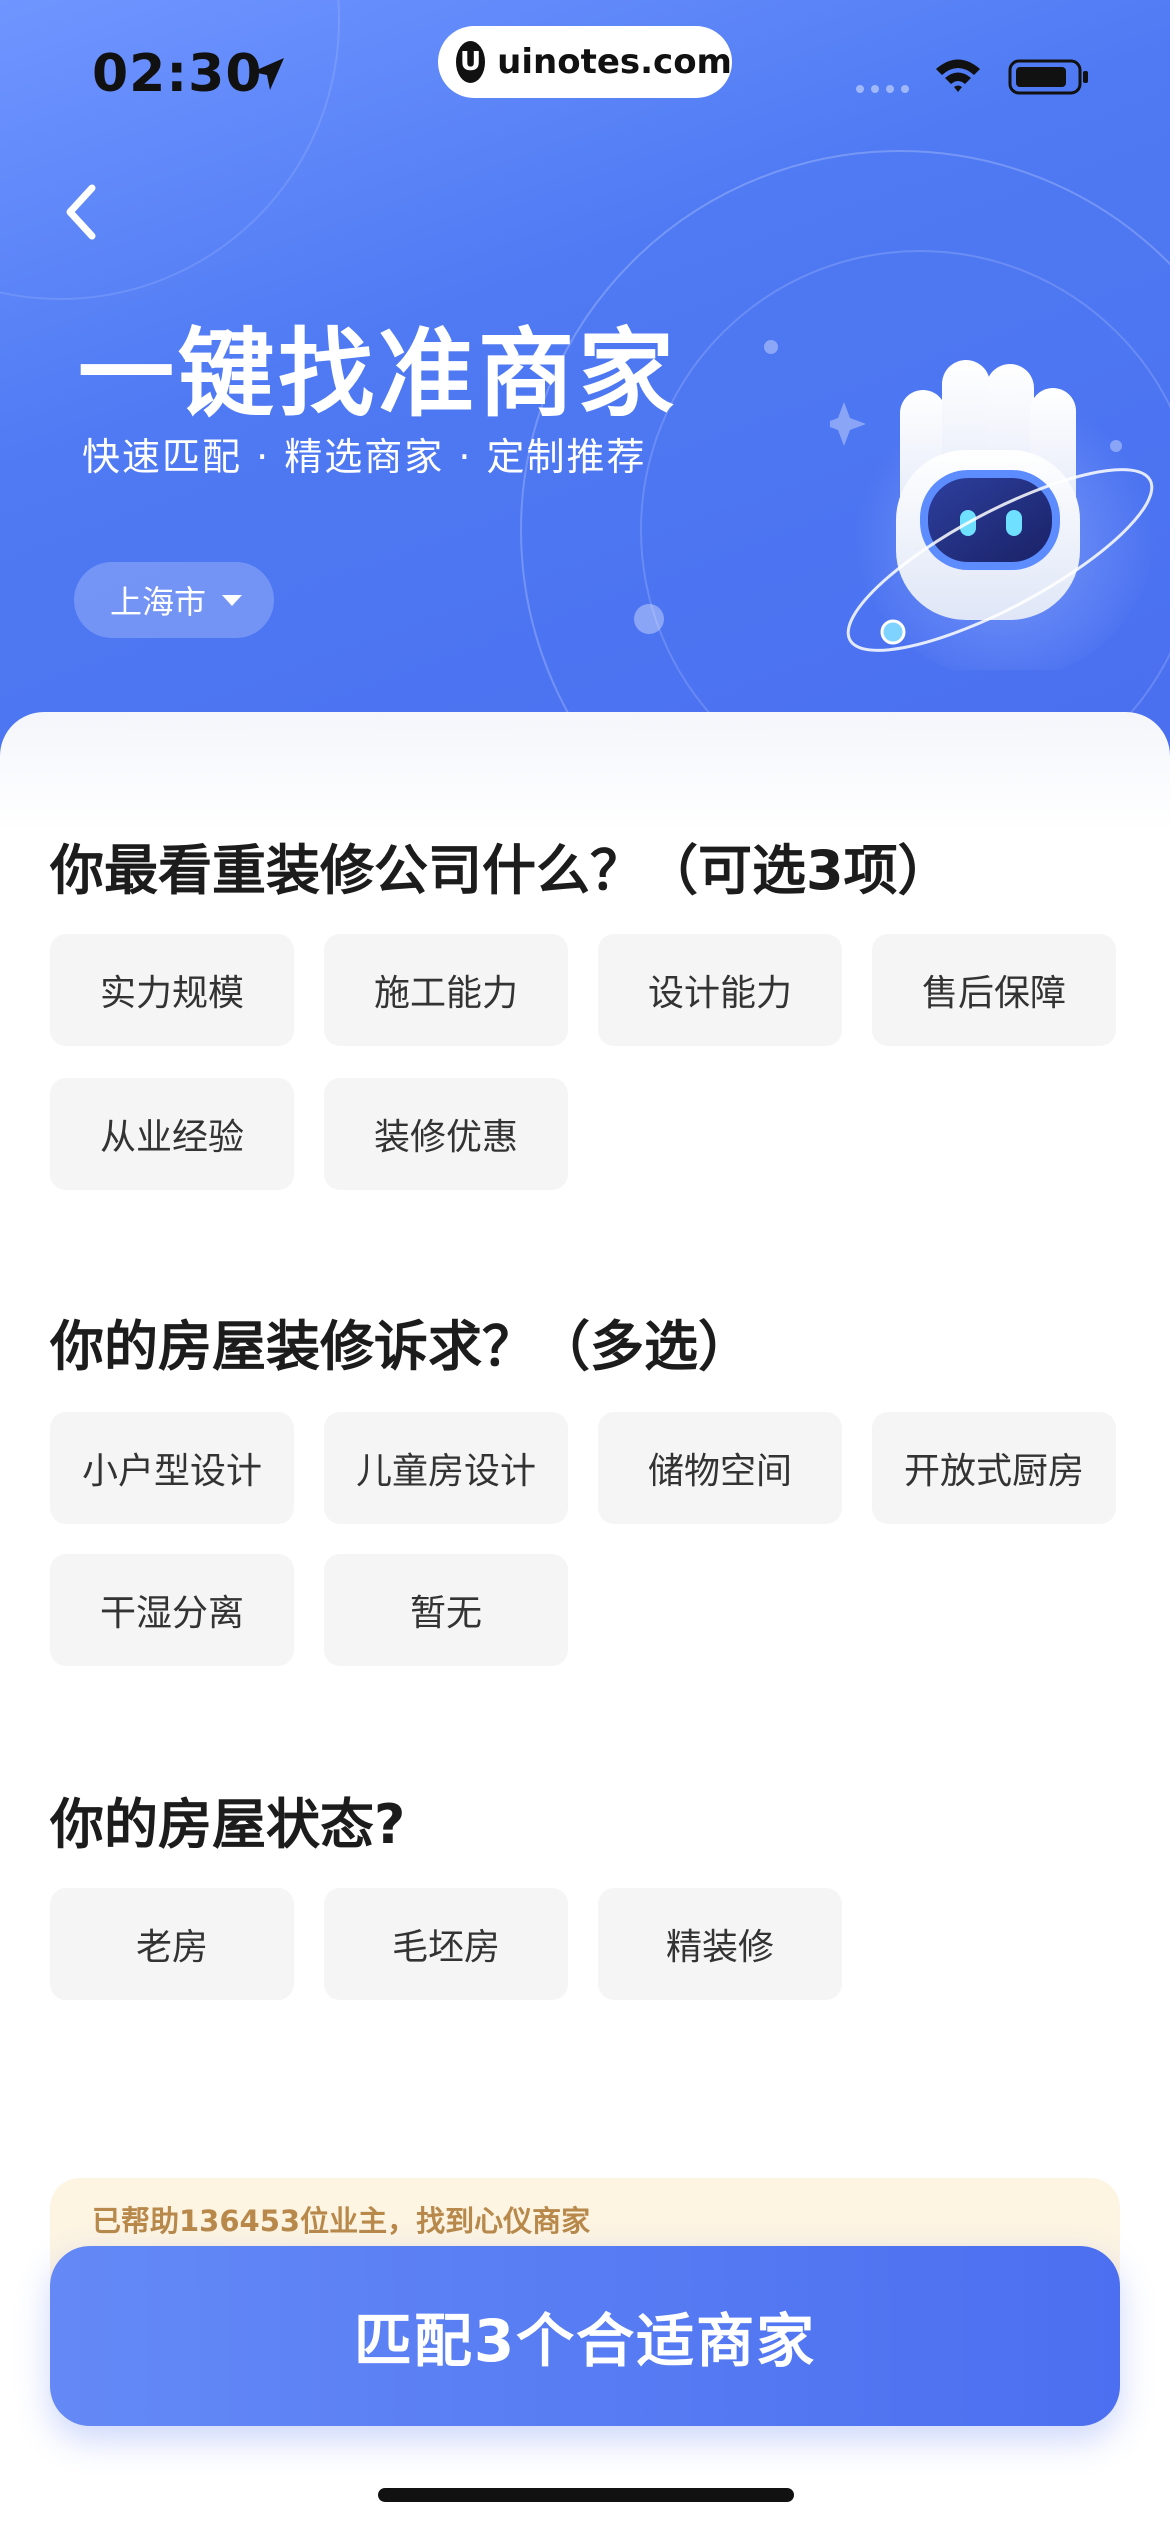 This screenshot has width=1170, height=2532. Describe the element at coordinates (501, 870) in the screenshot. I see `section-title-priority: 你最看重装修公司什么？（可选3项）` at that location.